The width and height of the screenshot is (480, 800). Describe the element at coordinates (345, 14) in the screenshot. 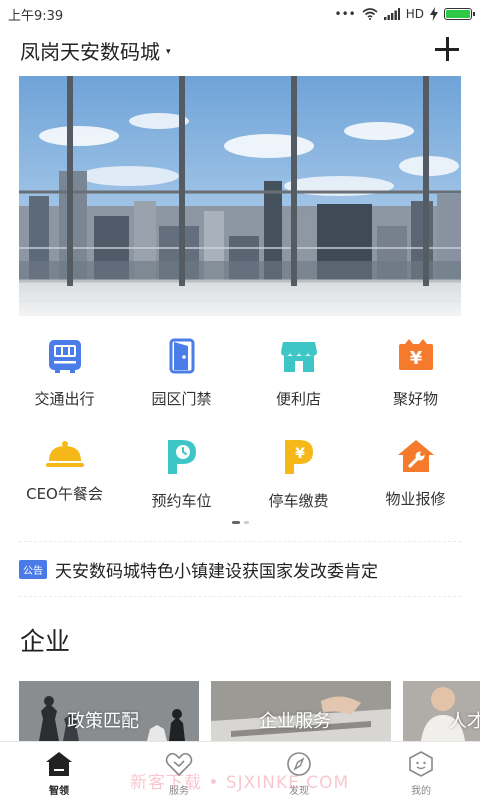

I see `more-dots-icon: •••` at that location.